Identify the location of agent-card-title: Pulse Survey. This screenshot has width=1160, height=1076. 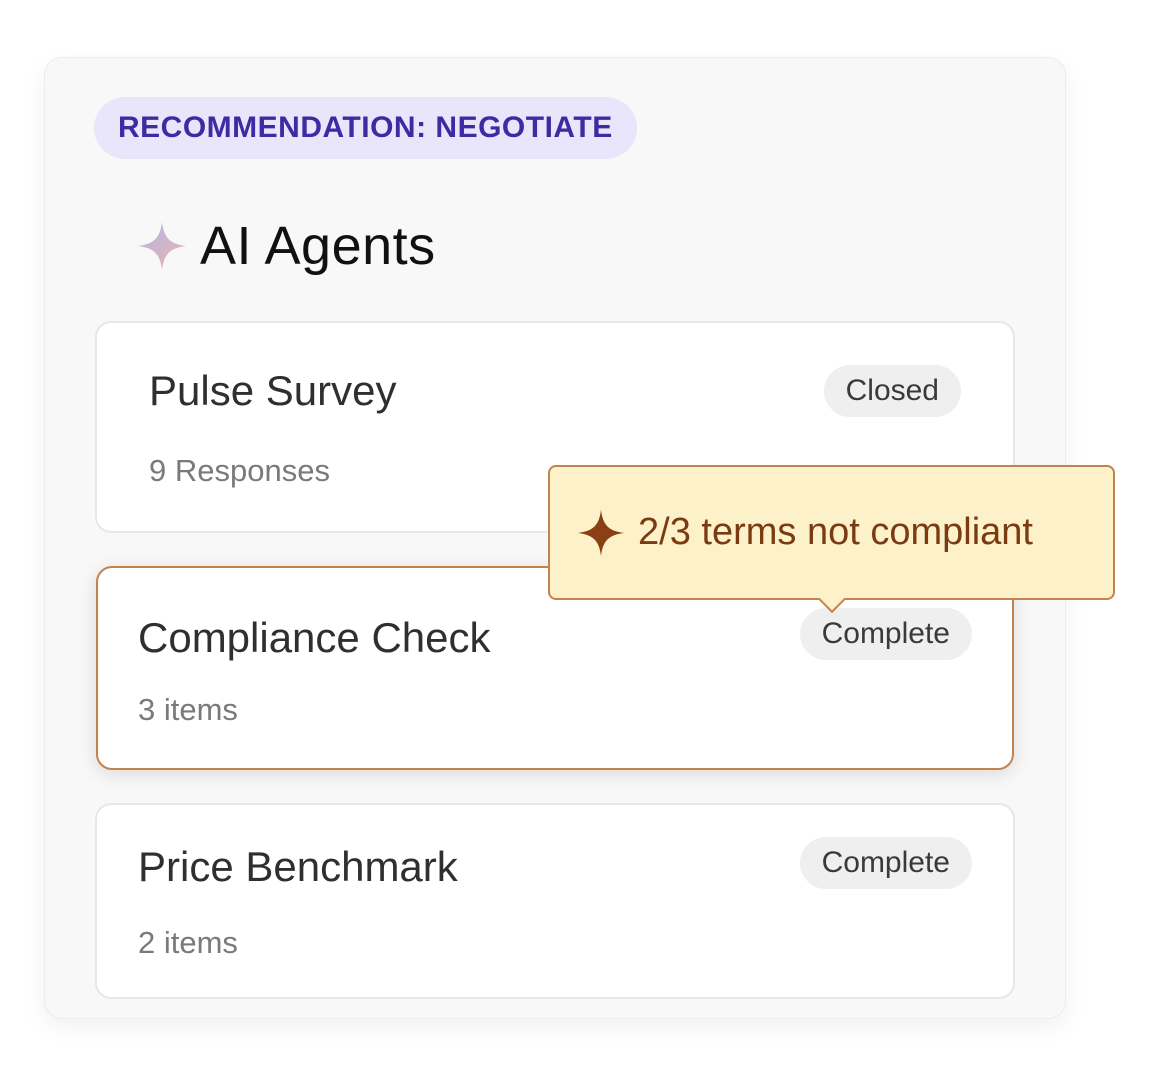
(273, 390).